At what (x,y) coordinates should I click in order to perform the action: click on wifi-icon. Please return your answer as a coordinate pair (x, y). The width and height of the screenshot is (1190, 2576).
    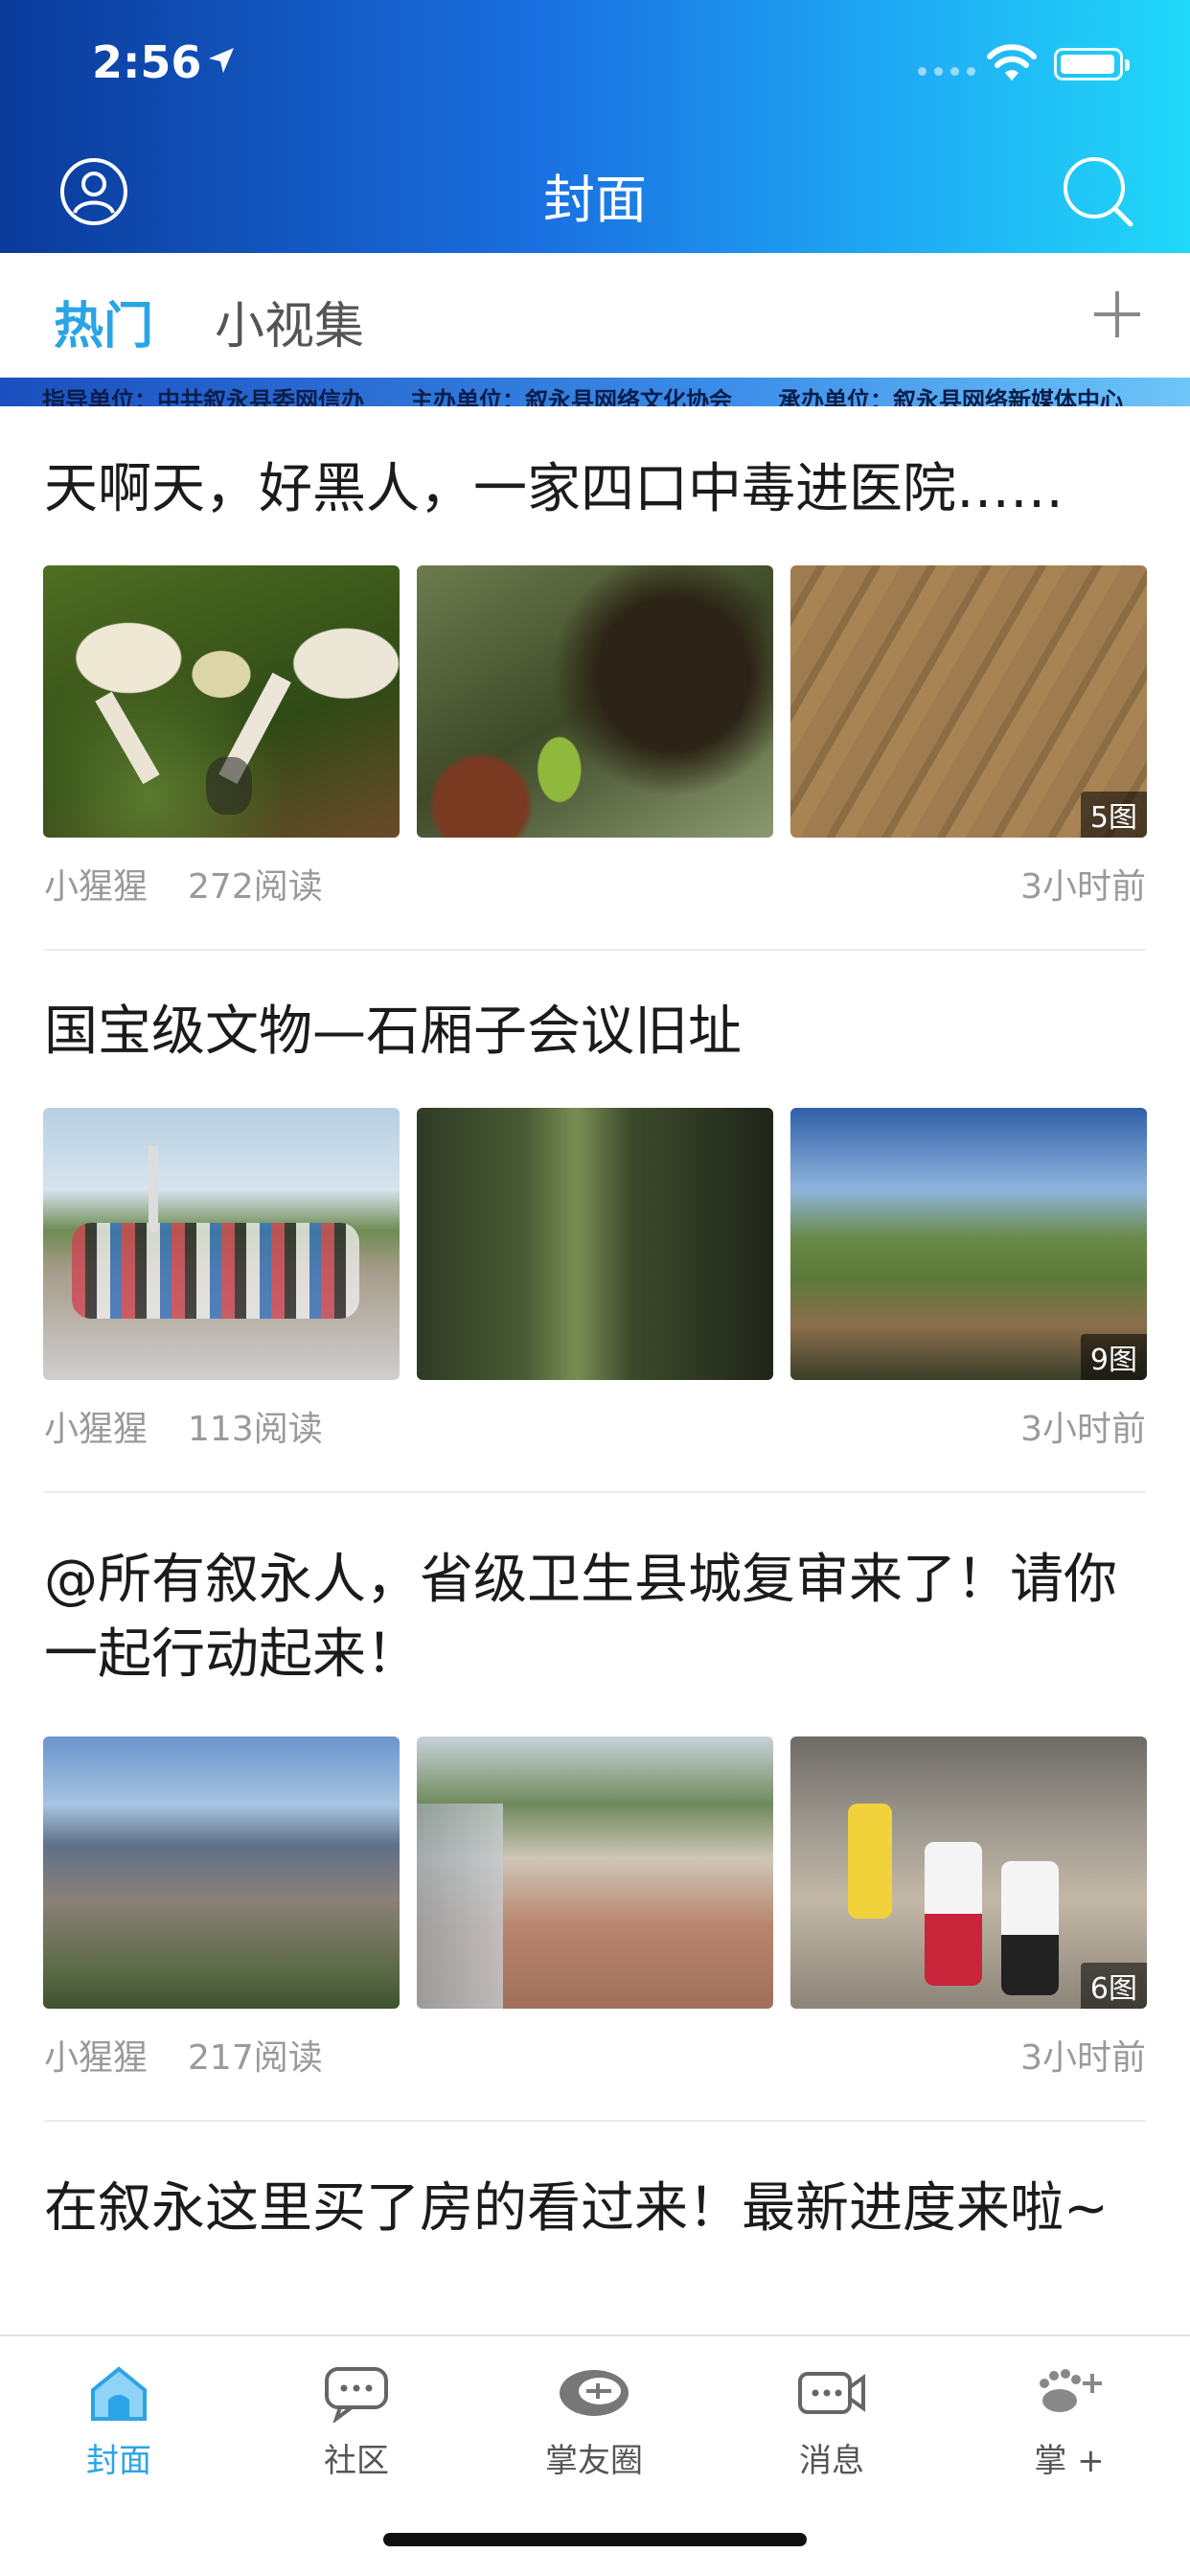
    Looking at the image, I should click on (1012, 62).